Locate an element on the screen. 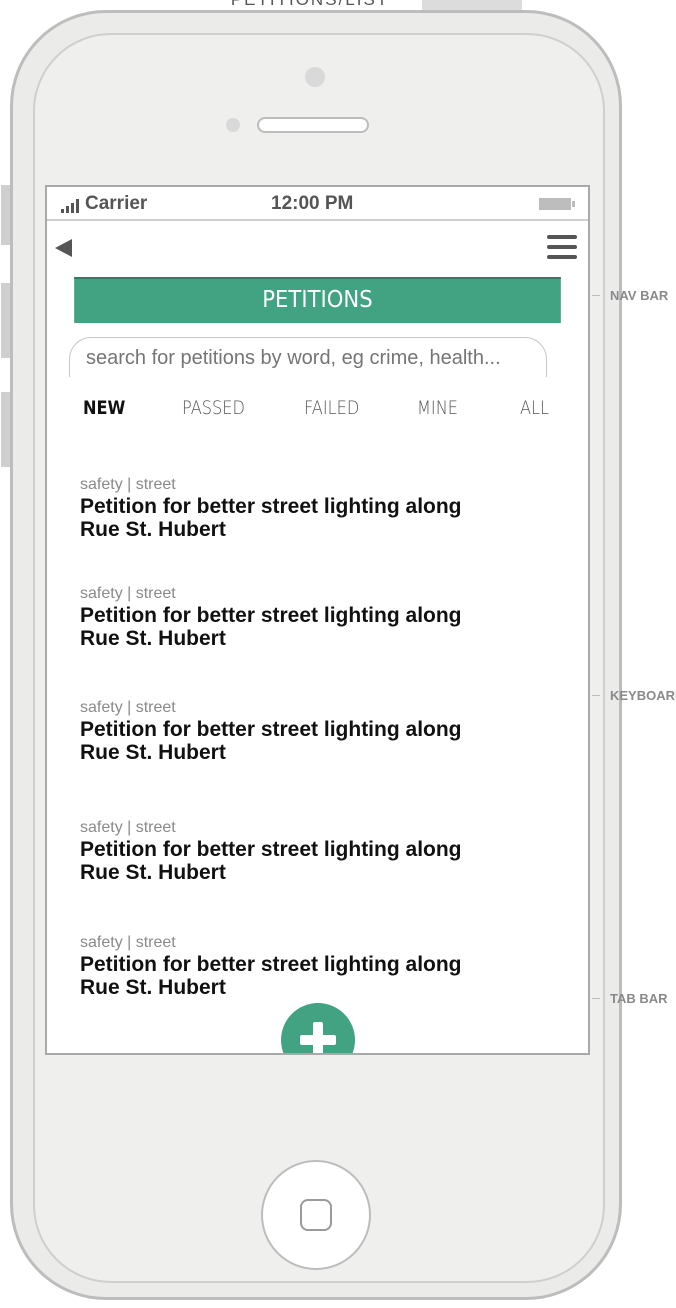 This screenshot has width=676, height=1308. hamburger-menu-icon is located at coordinates (562, 247).